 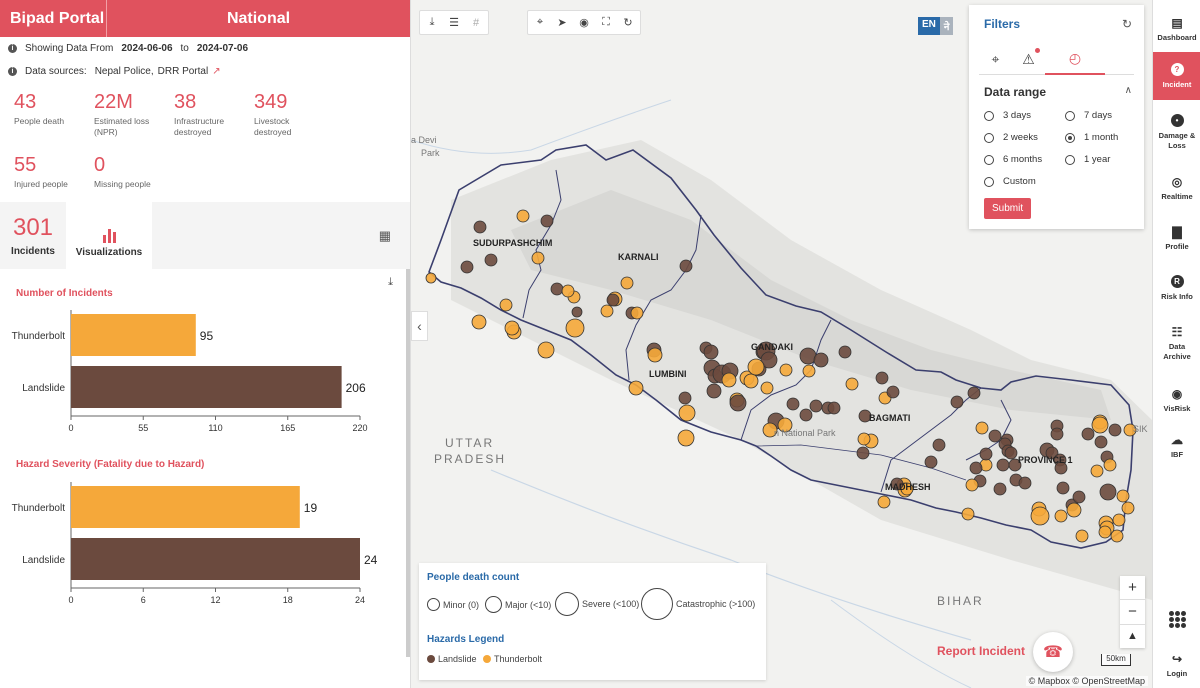 What do you see at coordinates (995, 59) in the screenshot?
I see `location-filter-icon: ⌖` at bounding box center [995, 59].